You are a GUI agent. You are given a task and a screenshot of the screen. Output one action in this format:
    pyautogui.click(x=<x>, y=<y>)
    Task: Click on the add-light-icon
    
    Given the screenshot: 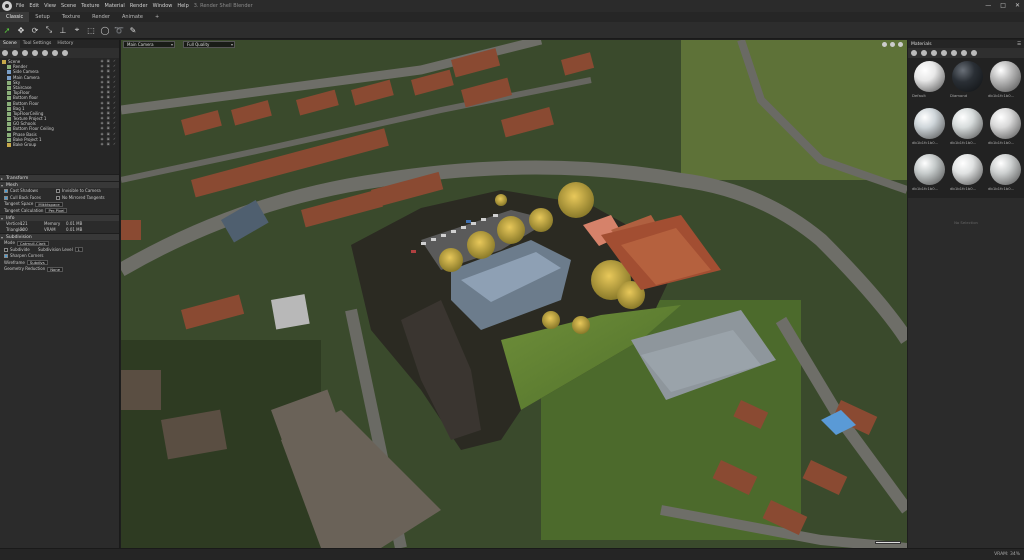 What is the action you would take?
    pyautogui.click(x=15, y=53)
    